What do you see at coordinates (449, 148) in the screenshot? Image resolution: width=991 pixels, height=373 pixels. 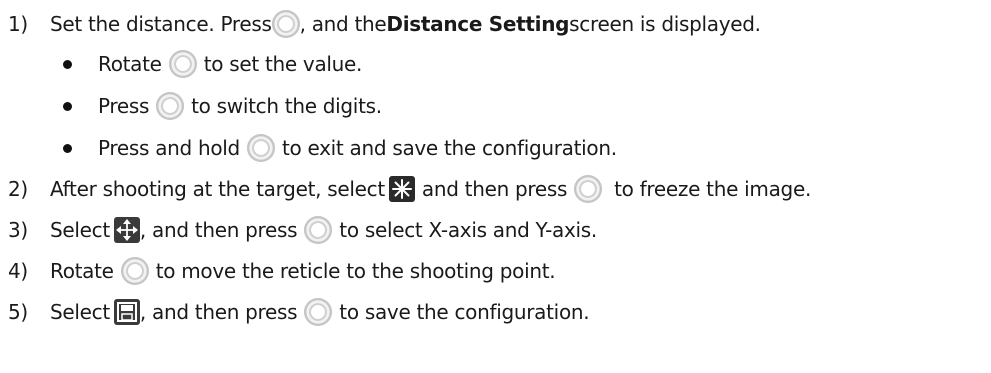 I see `step-text: to exit and save the configuration.` at bounding box center [449, 148].